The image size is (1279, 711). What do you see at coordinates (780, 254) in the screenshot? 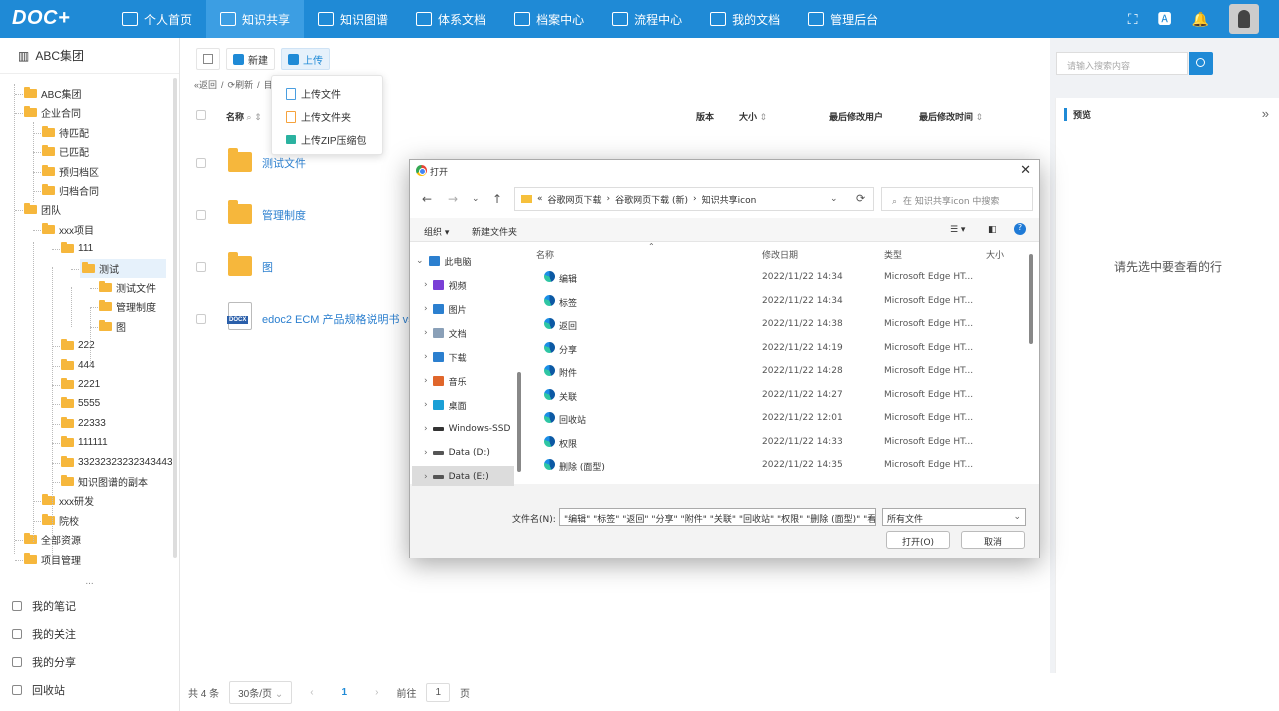
I see `col-file-date: 修改日期` at bounding box center [780, 254].